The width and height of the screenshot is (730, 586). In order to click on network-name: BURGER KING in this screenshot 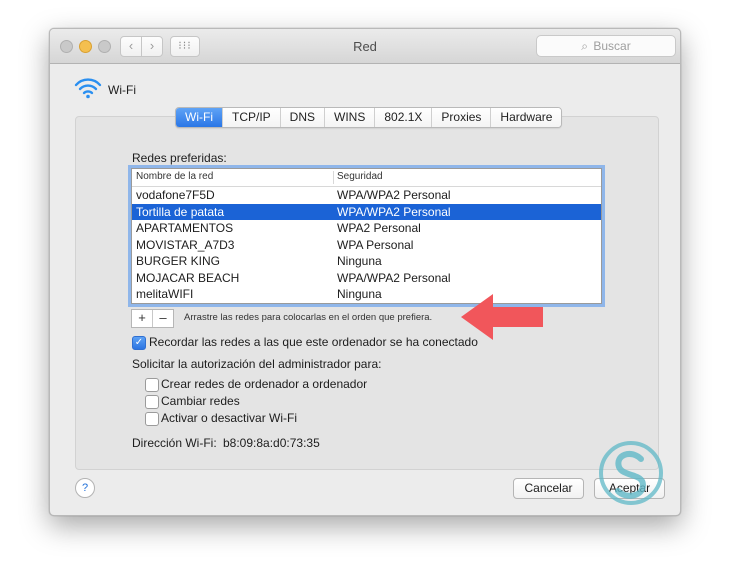, I will do `click(178, 261)`.